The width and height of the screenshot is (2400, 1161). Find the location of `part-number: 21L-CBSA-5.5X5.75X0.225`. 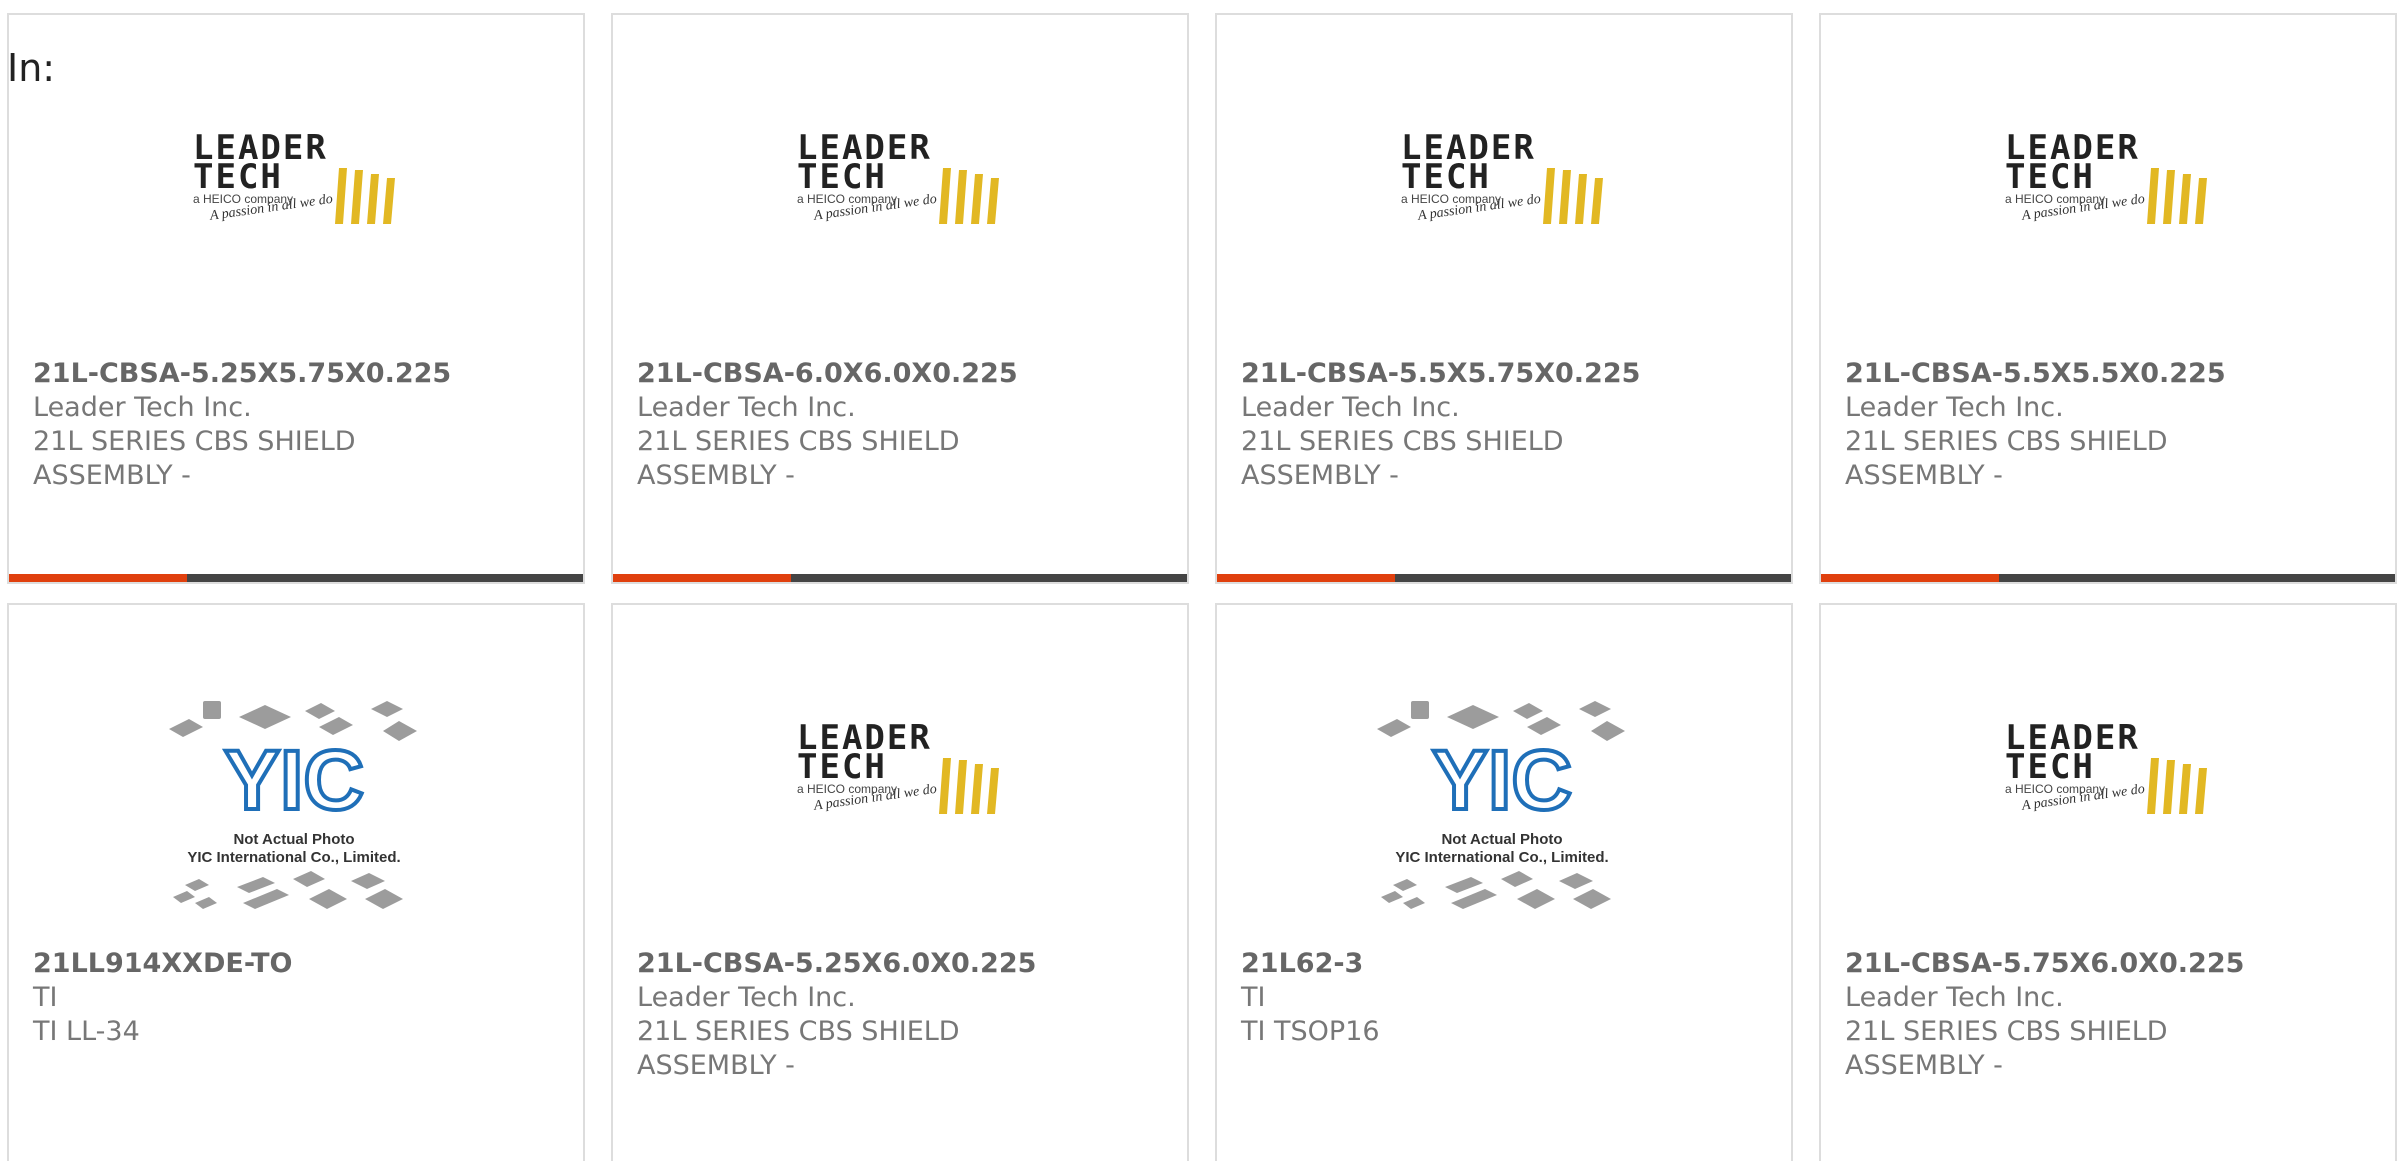

part-number: 21L-CBSA-5.5X5.75X0.225 is located at coordinates (1506, 374).